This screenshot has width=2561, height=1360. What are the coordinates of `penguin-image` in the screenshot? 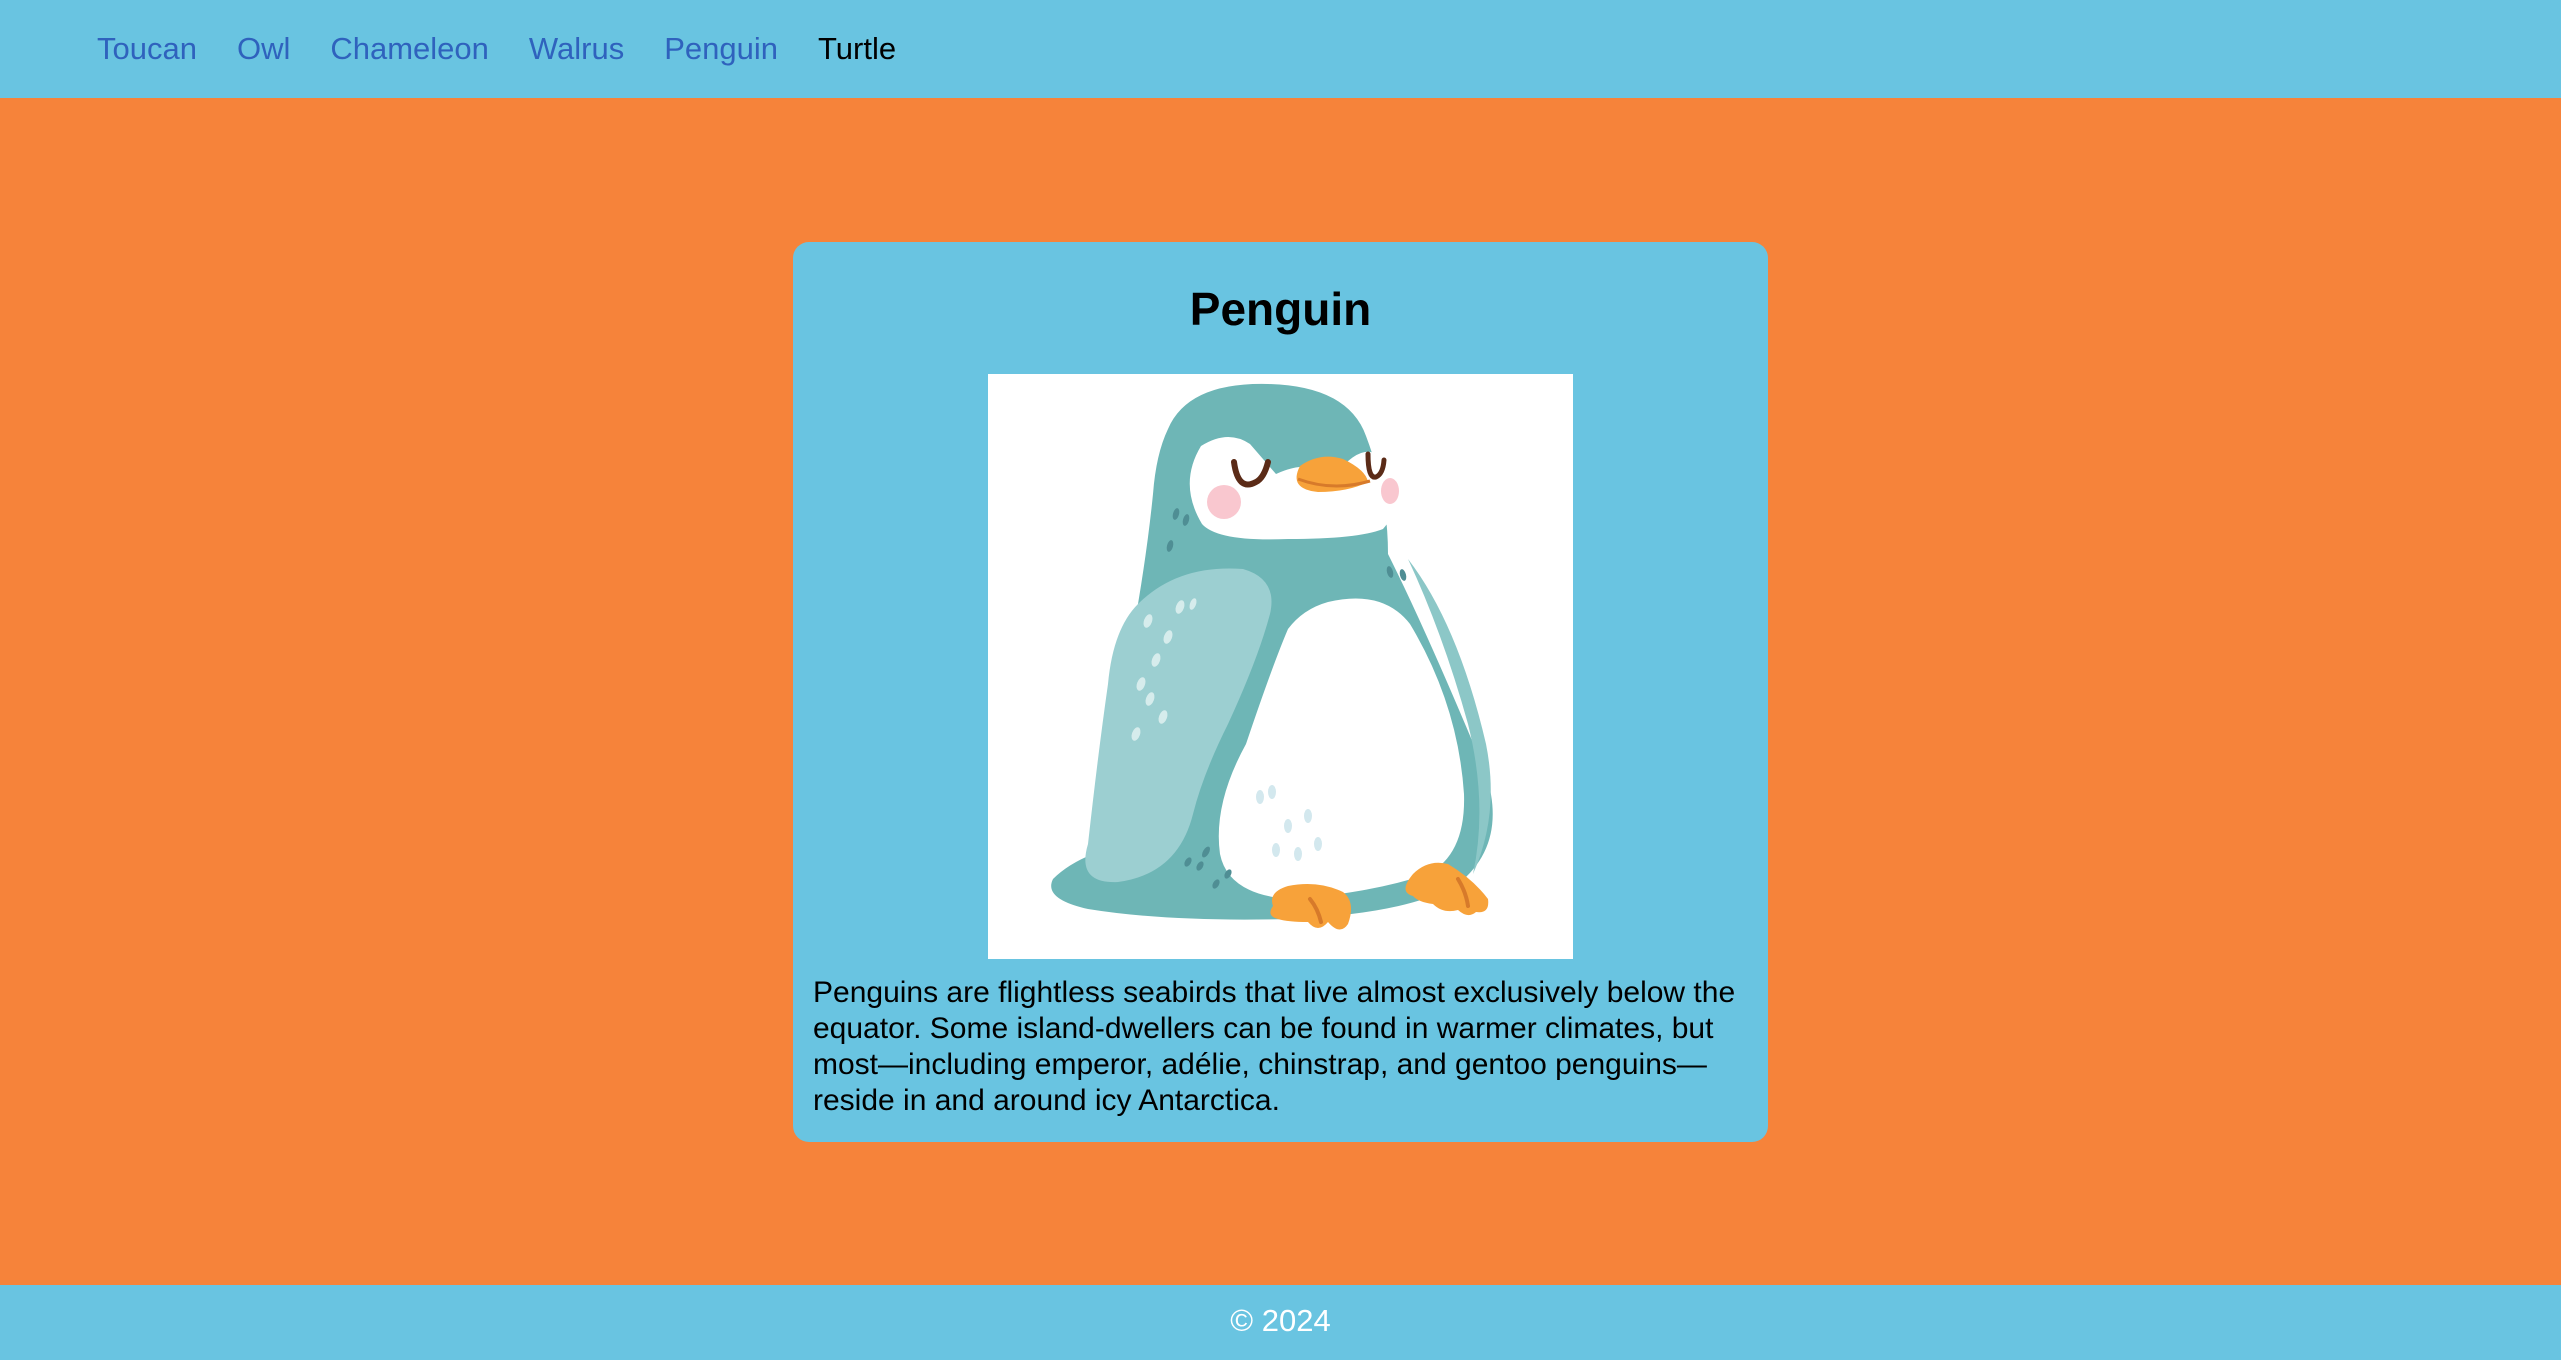 It's located at (1280, 666).